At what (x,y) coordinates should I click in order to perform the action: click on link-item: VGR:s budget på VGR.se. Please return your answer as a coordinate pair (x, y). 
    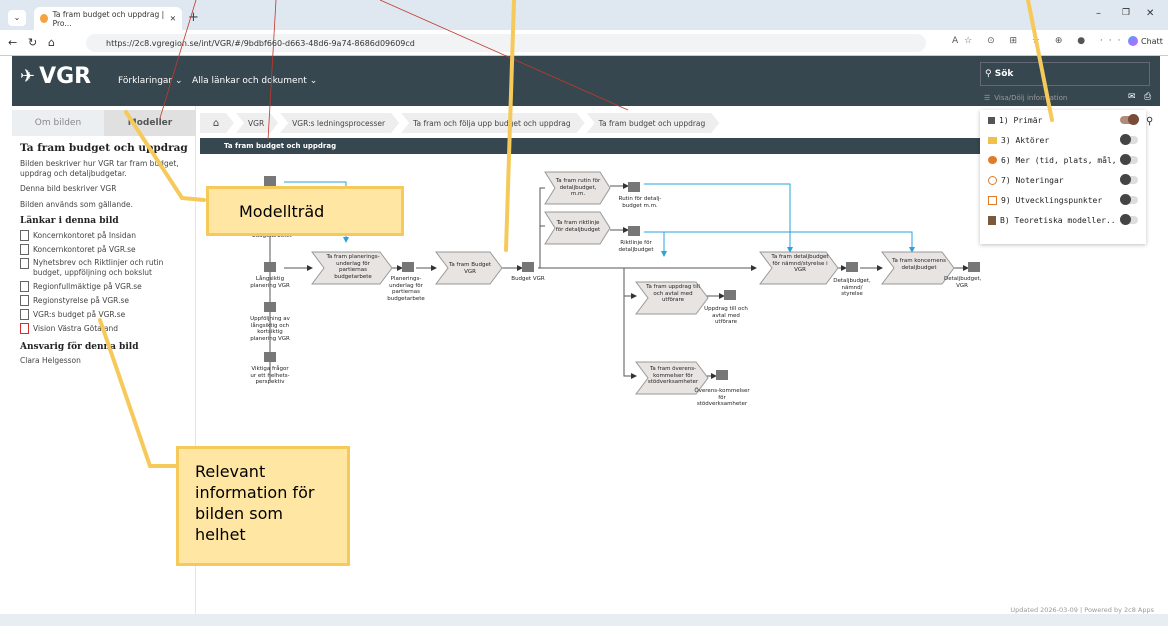
    Looking at the image, I should click on (106, 314).